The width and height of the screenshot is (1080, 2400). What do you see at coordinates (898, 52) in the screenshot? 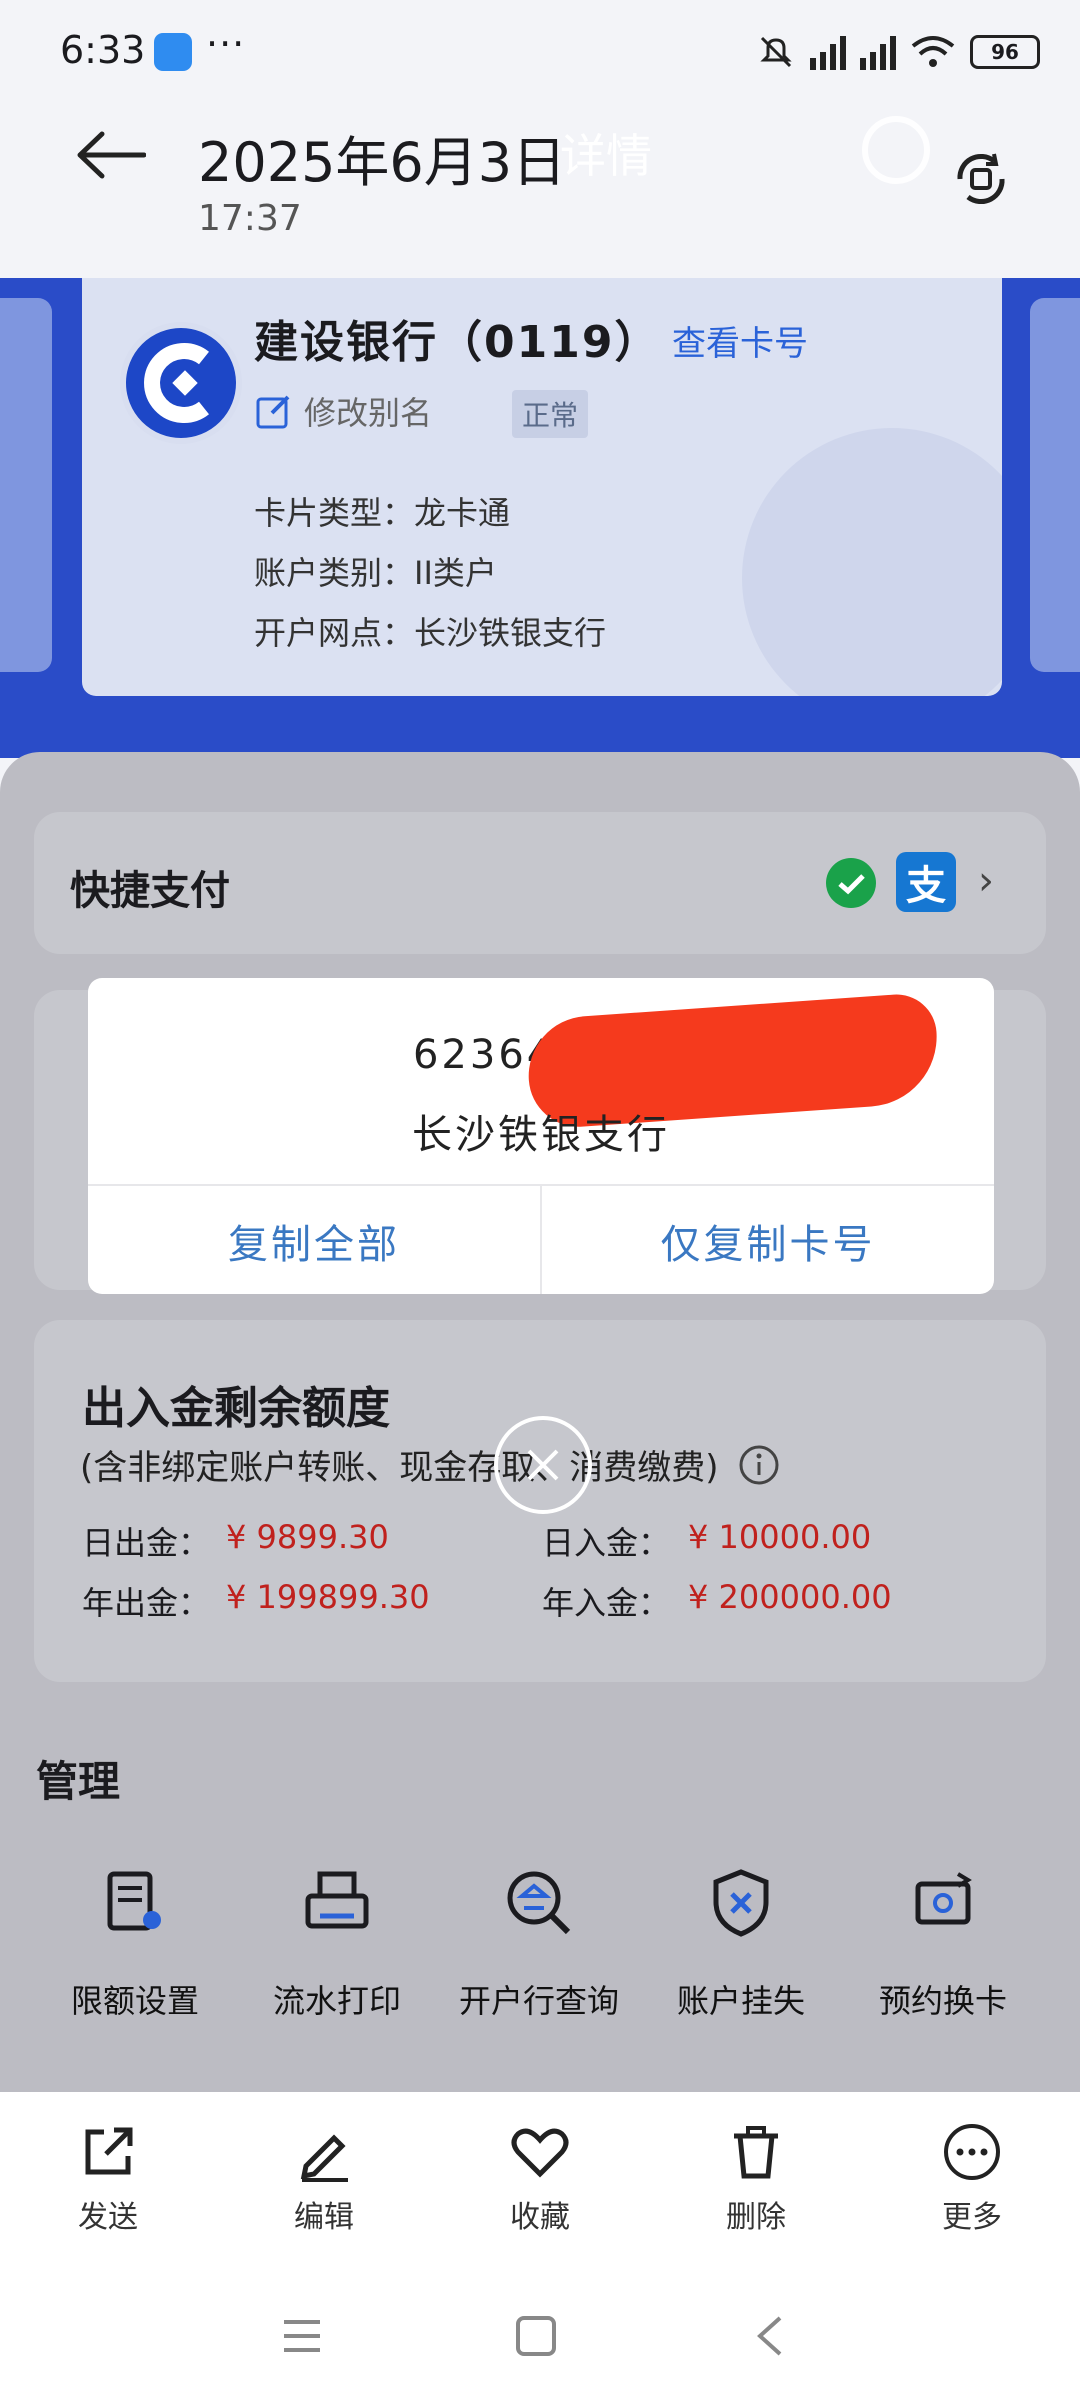
I see `status-icons: 96` at bounding box center [898, 52].